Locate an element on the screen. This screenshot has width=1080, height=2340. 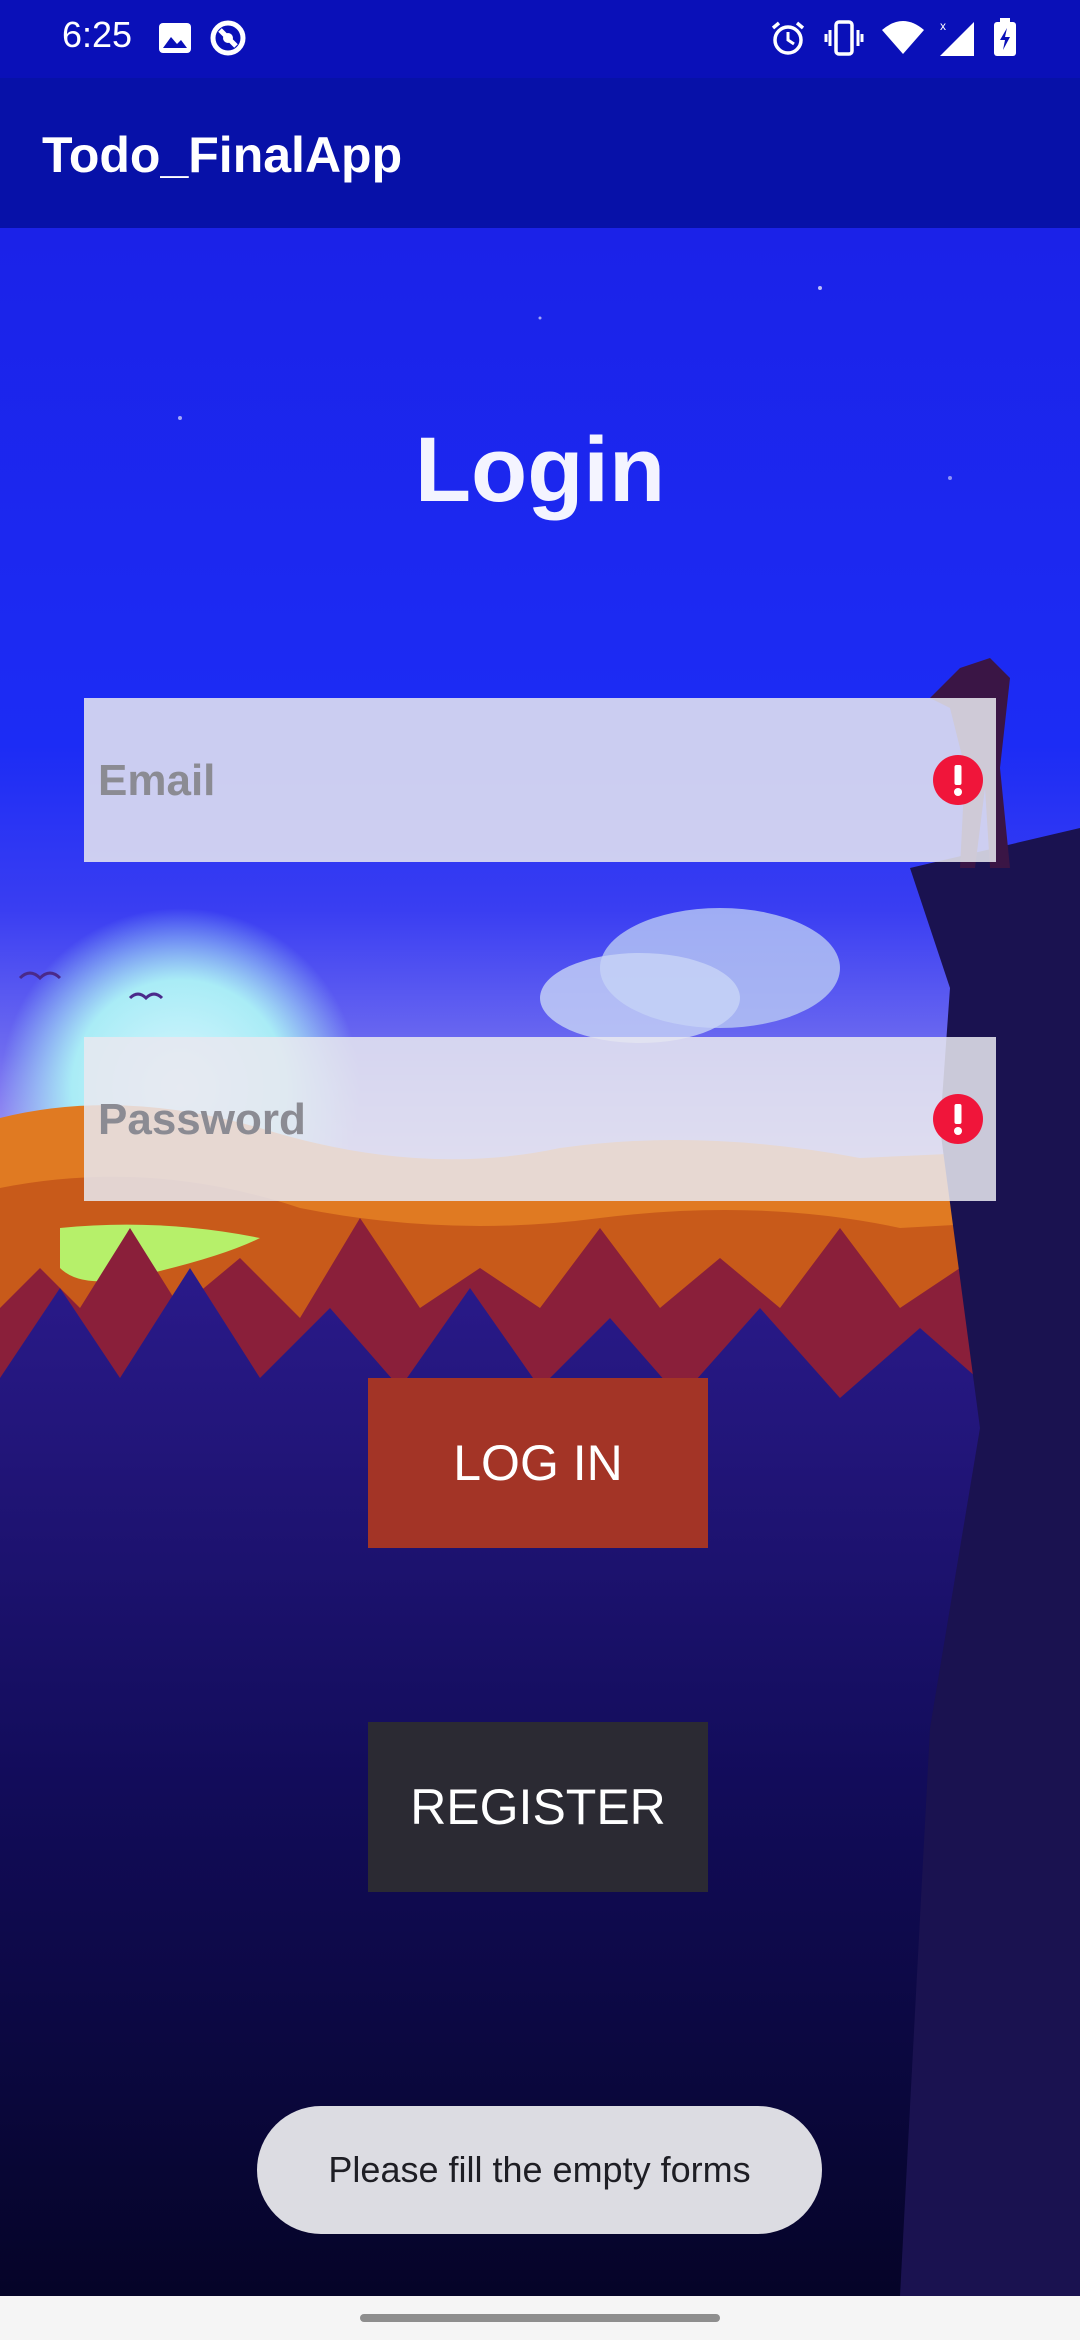
login-button: LOG IN is located at coordinates (538, 1463).